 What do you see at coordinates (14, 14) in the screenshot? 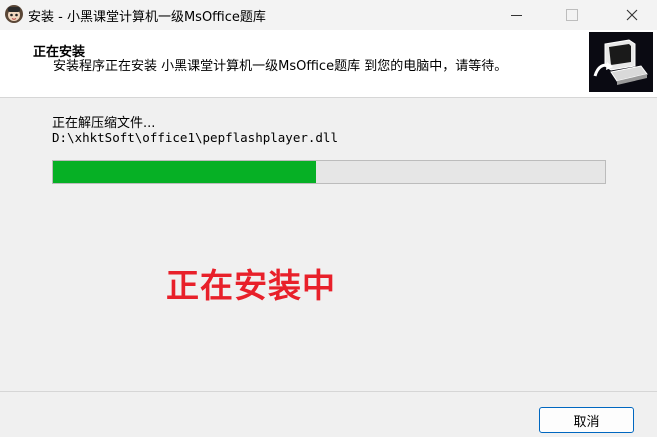
I see `app-icon` at bounding box center [14, 14].